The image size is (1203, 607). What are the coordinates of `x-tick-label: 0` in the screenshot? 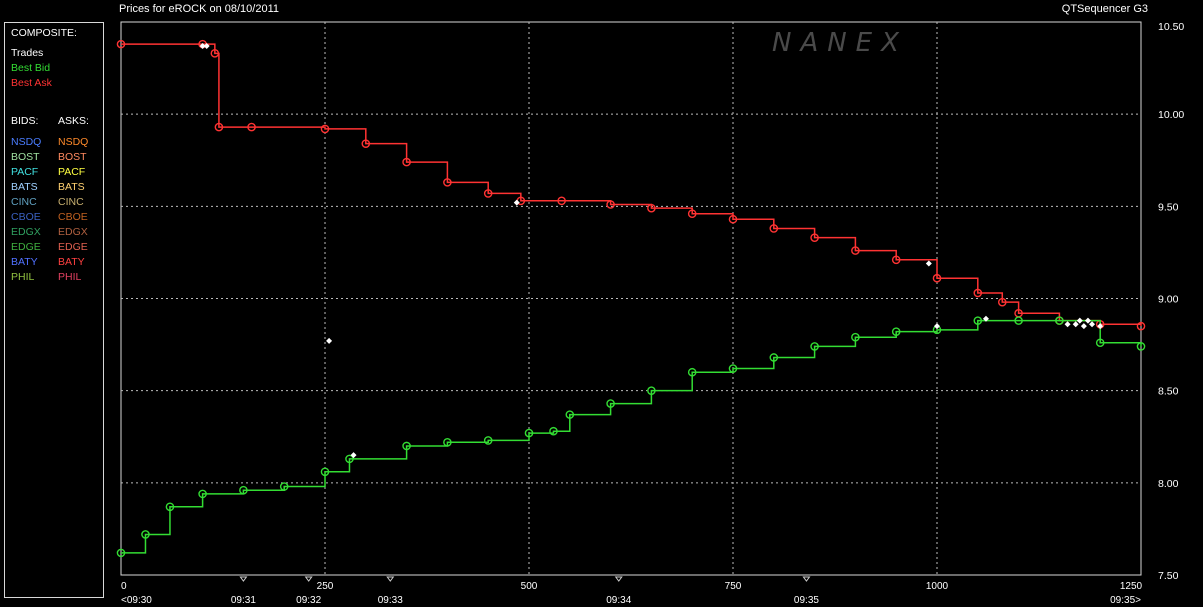 It's located at (124, 586).